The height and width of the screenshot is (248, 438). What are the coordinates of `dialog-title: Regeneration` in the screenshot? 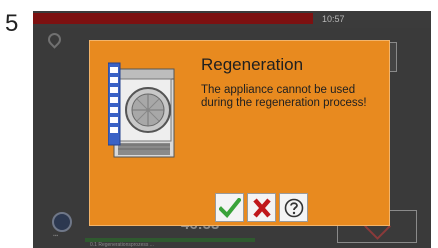 It's located at (252, 64).